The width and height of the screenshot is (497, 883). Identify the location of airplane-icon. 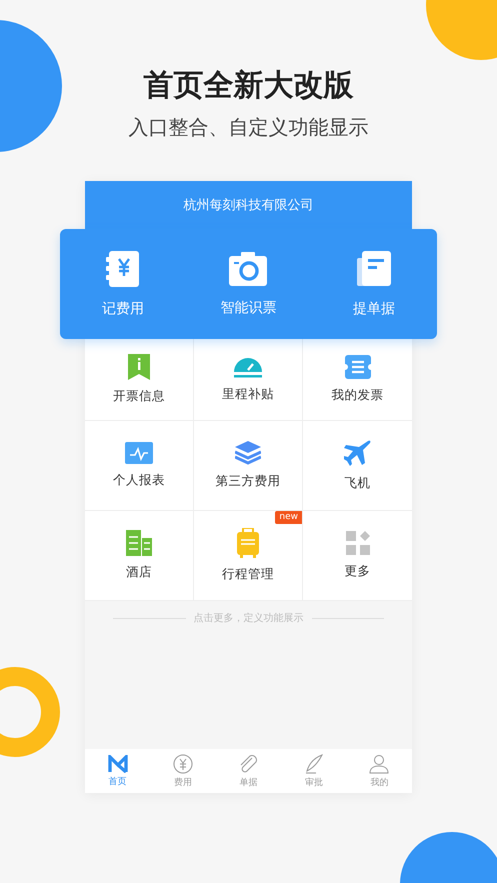
(358, 453).